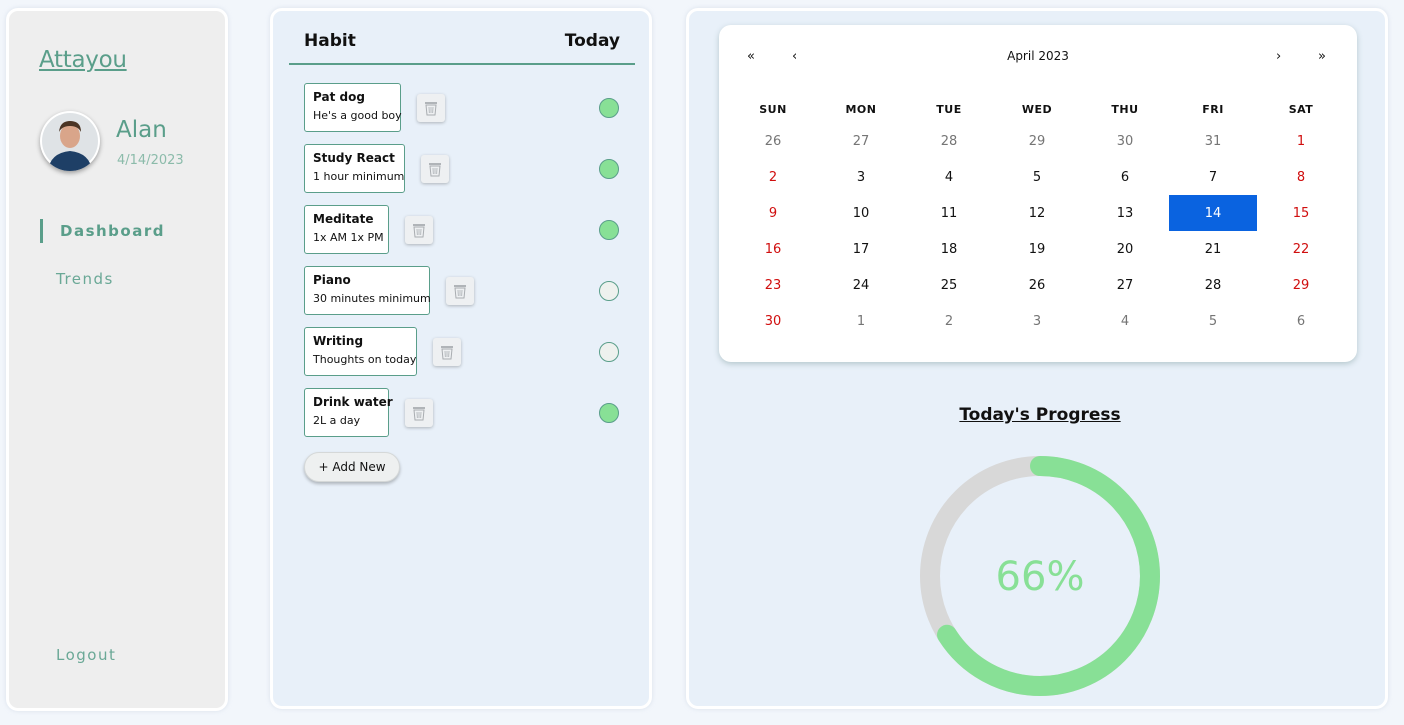  Describe the element at coordinates (464, 169) in the screenshot. I see `habit-row: Study React 1 hour minimum` at that location.